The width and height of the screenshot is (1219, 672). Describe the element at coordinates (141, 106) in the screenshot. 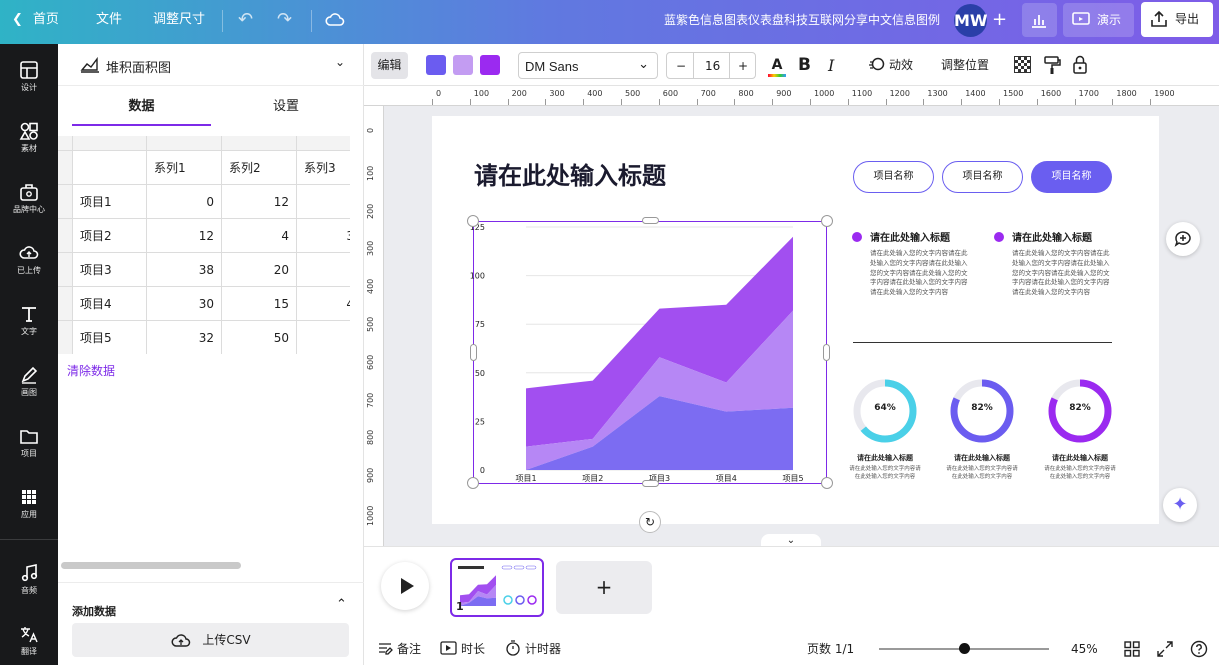

I see `tab-data: 数据` at that location.